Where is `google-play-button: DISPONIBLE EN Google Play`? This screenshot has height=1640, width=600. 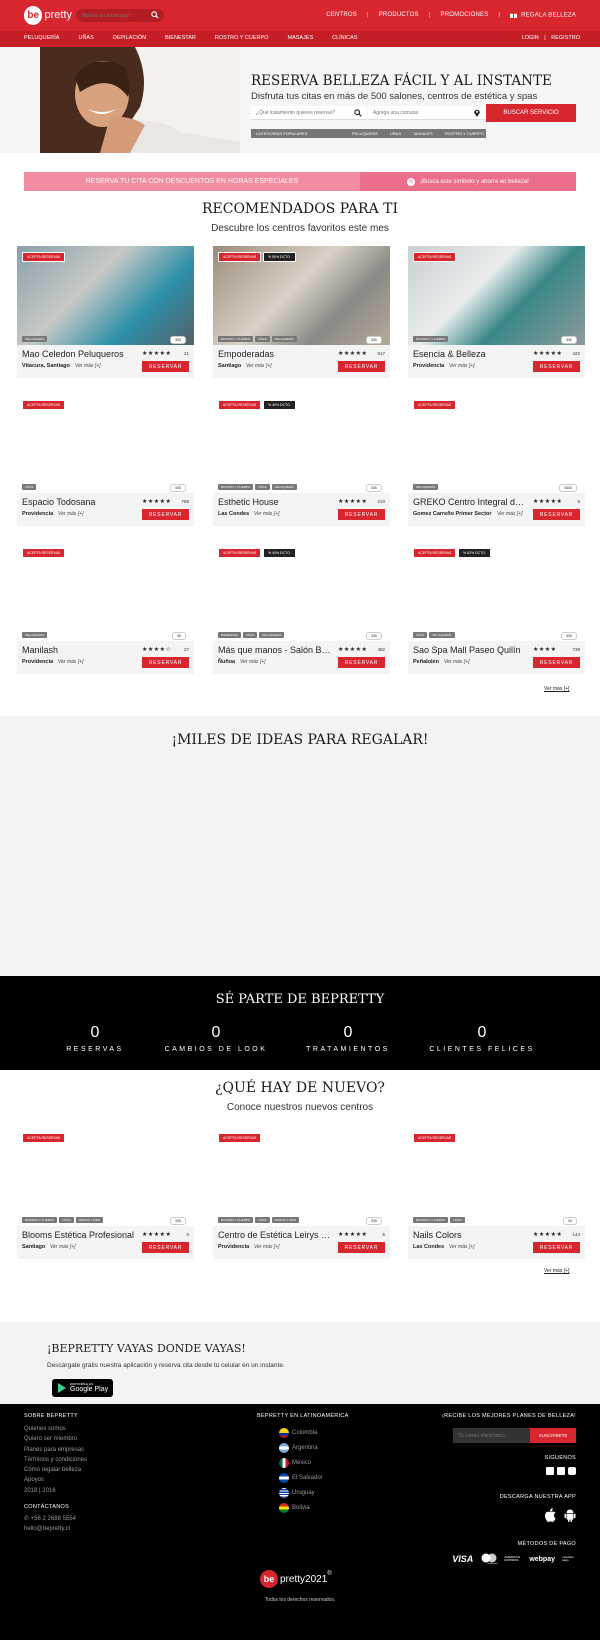
google-play-button: DISPONIBLE EN Google Play is located at coordinates (82, 1388).